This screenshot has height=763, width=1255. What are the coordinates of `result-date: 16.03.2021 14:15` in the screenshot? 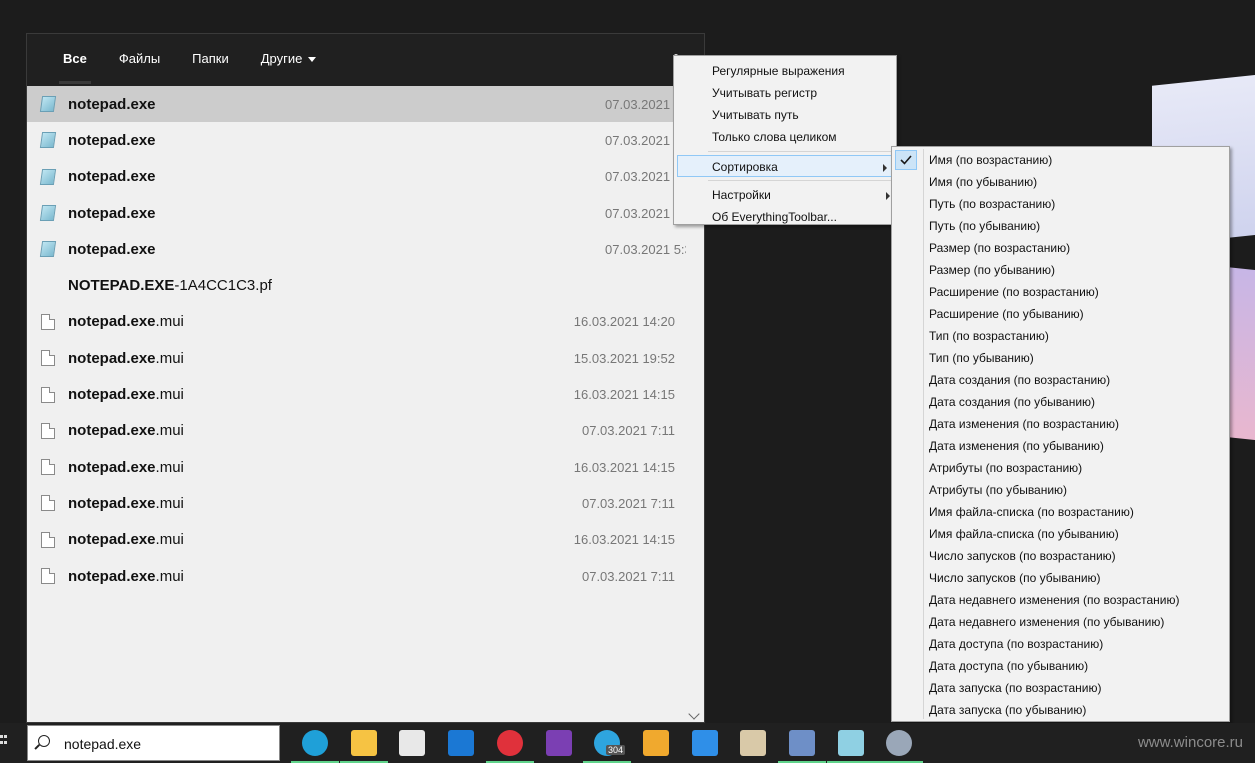 It's located at (624, 467).